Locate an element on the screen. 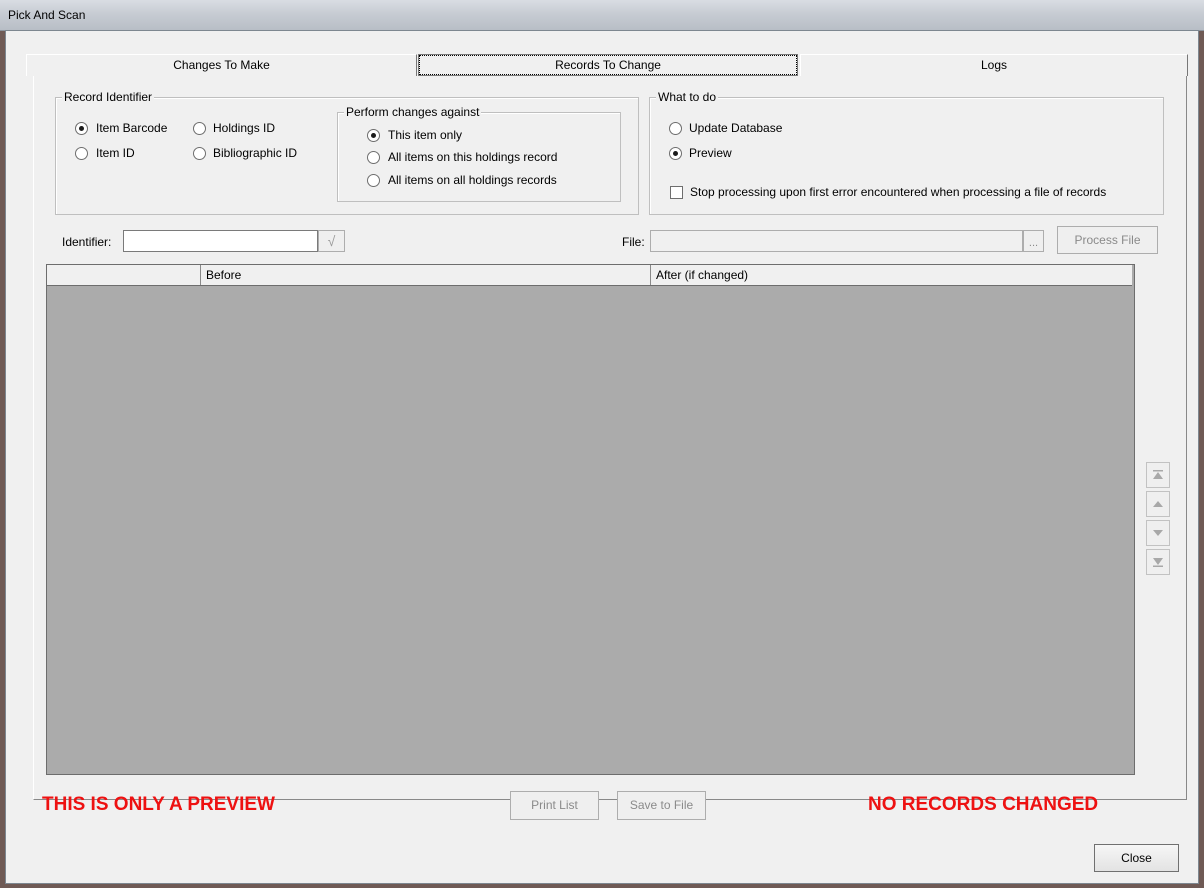 Image resolution: width=1204 pixels, height=888 pixels. records-changed-status: NO RECORDS CHANGED is located at coordinates (983, 804).